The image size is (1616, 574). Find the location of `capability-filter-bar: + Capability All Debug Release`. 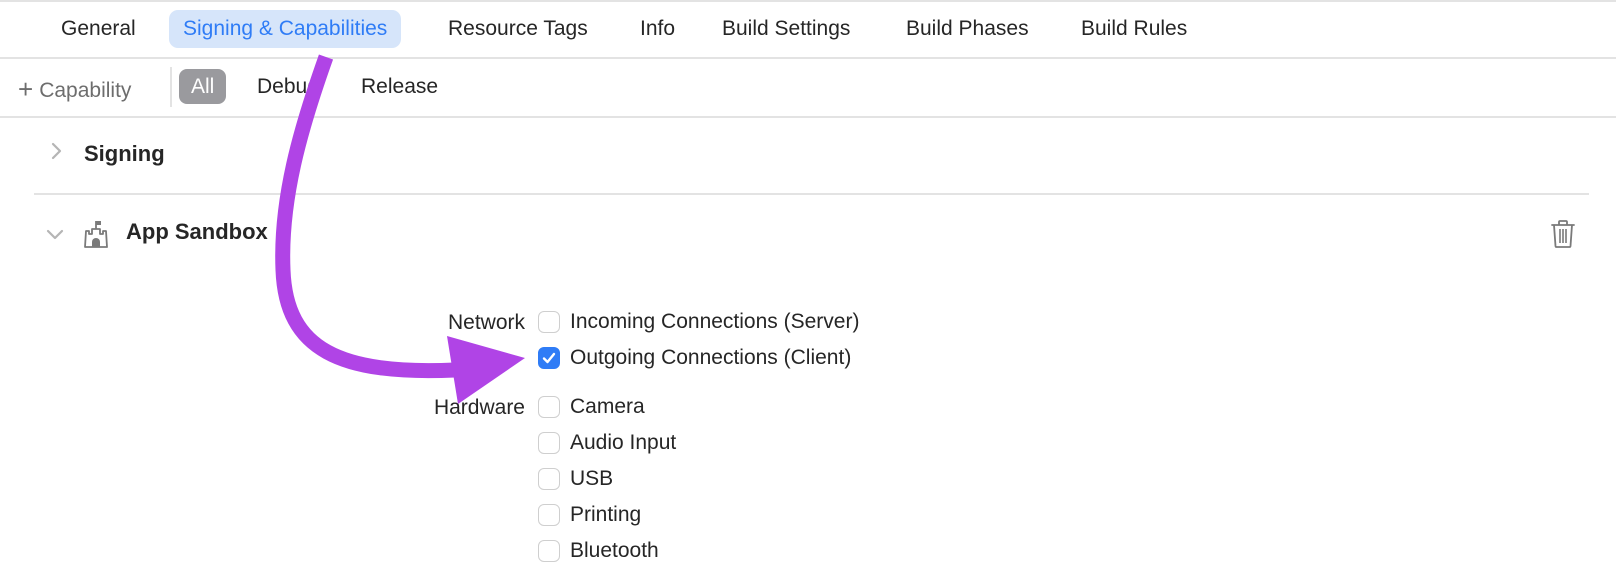

capability-filter-bar: + Capability All Debug Release is located at coordinates (808, 88).